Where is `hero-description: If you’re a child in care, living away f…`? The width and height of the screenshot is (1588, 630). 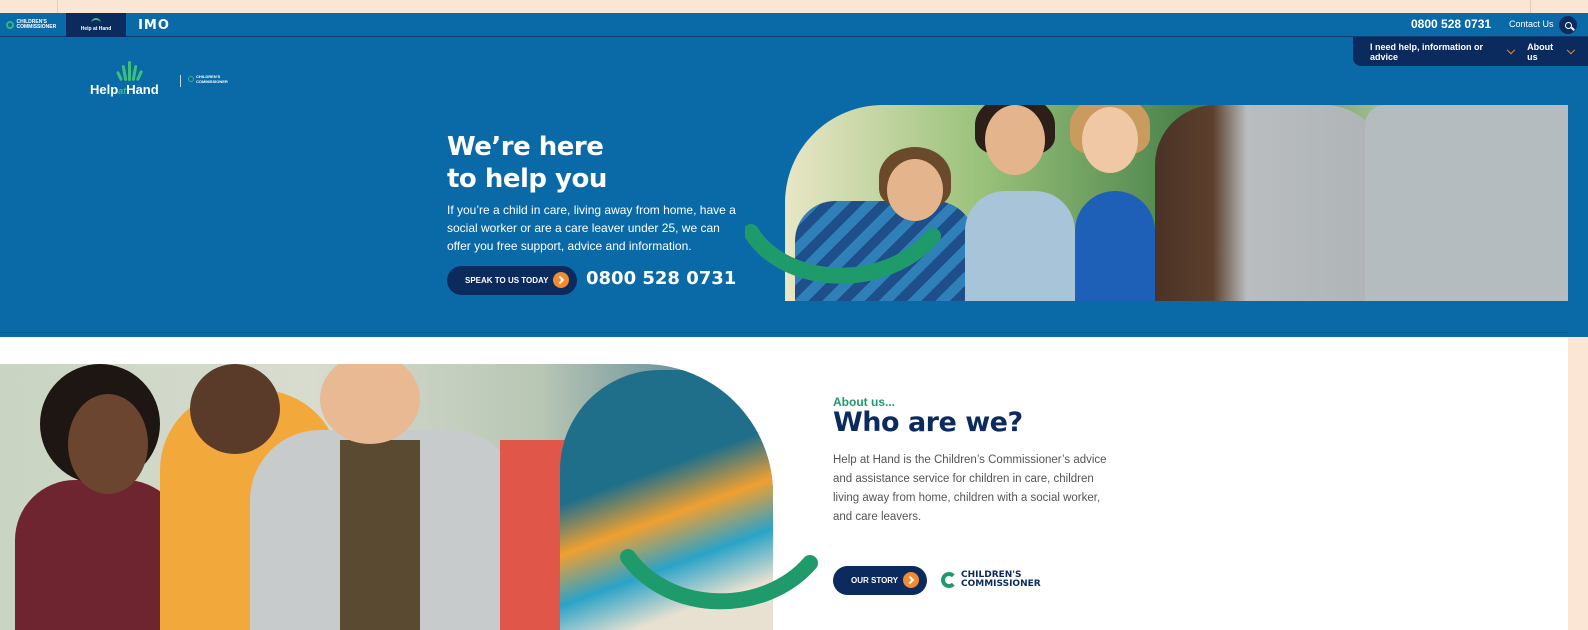 hero-description: If you’re a child in care, living away f… is located at coordinates (591, 228).